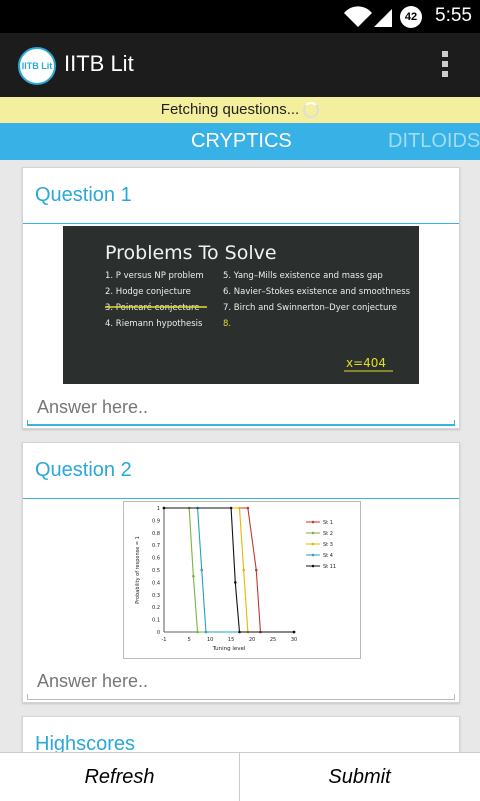 This screenshot has height=801, width=480. Describe the element at coordinates (368, 16) in the screenshot. I see `wifi-icon` at that location.